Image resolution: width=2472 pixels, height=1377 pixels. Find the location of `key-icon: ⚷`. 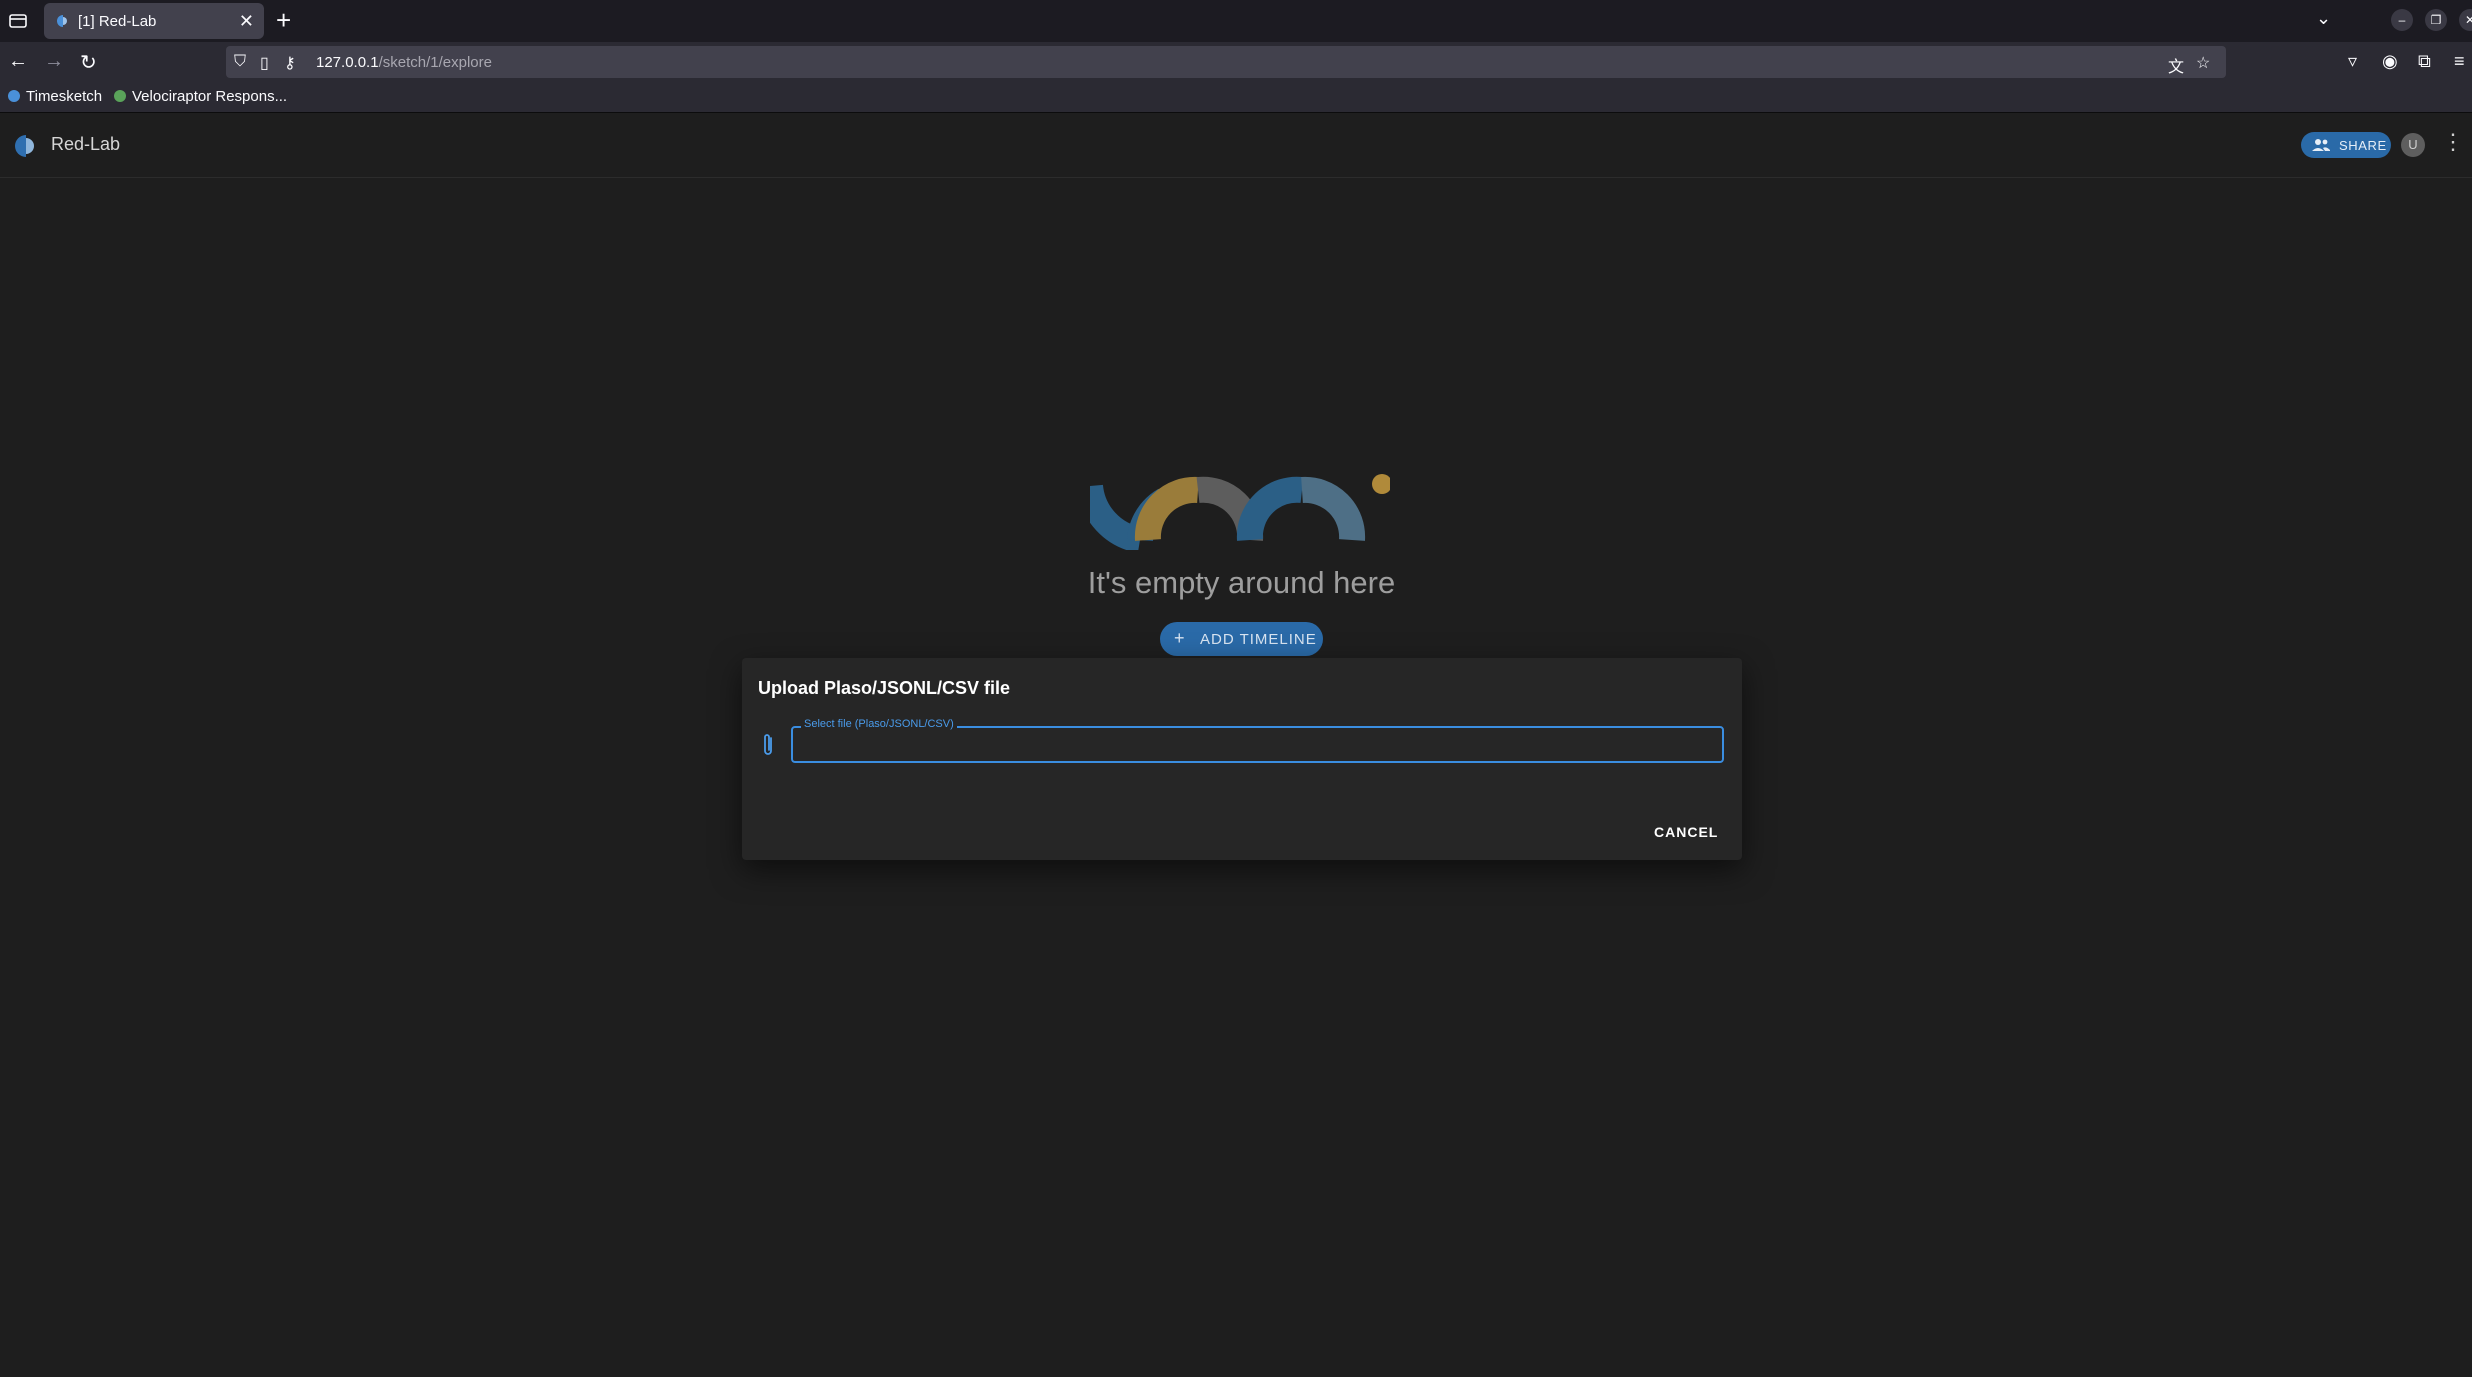

key-icon: ⚷ is located at coordinates (290, 63).